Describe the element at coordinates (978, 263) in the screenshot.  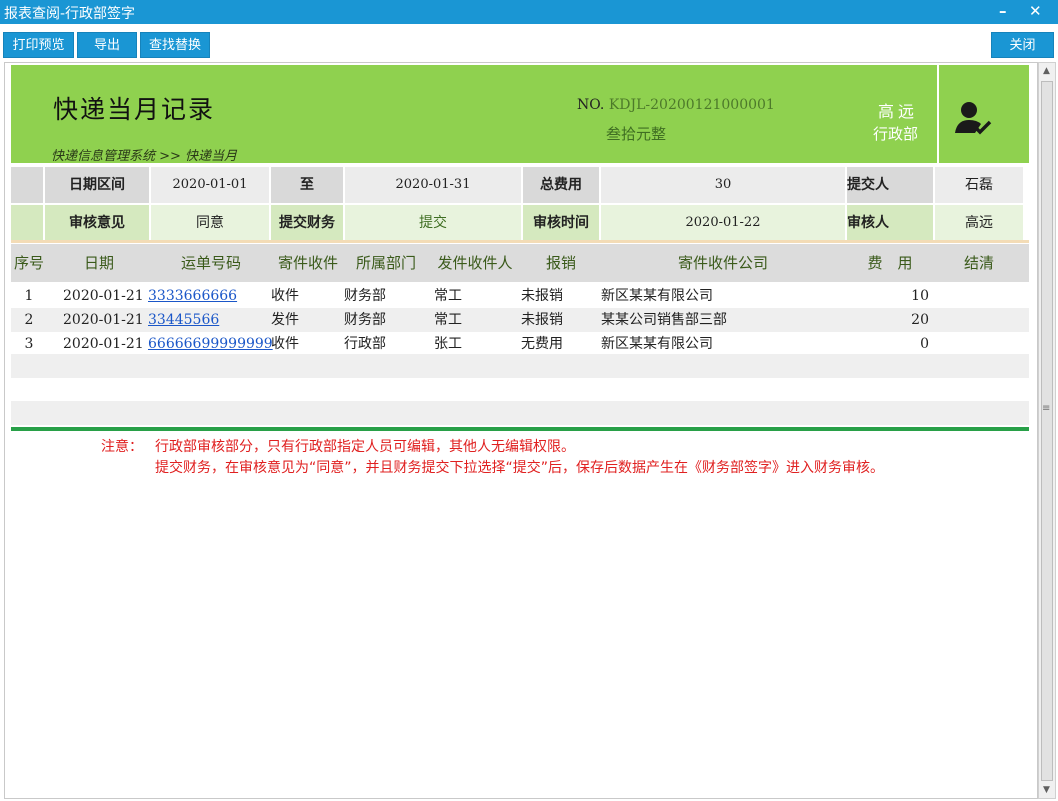
I see `col-settled: 结清` at that location.